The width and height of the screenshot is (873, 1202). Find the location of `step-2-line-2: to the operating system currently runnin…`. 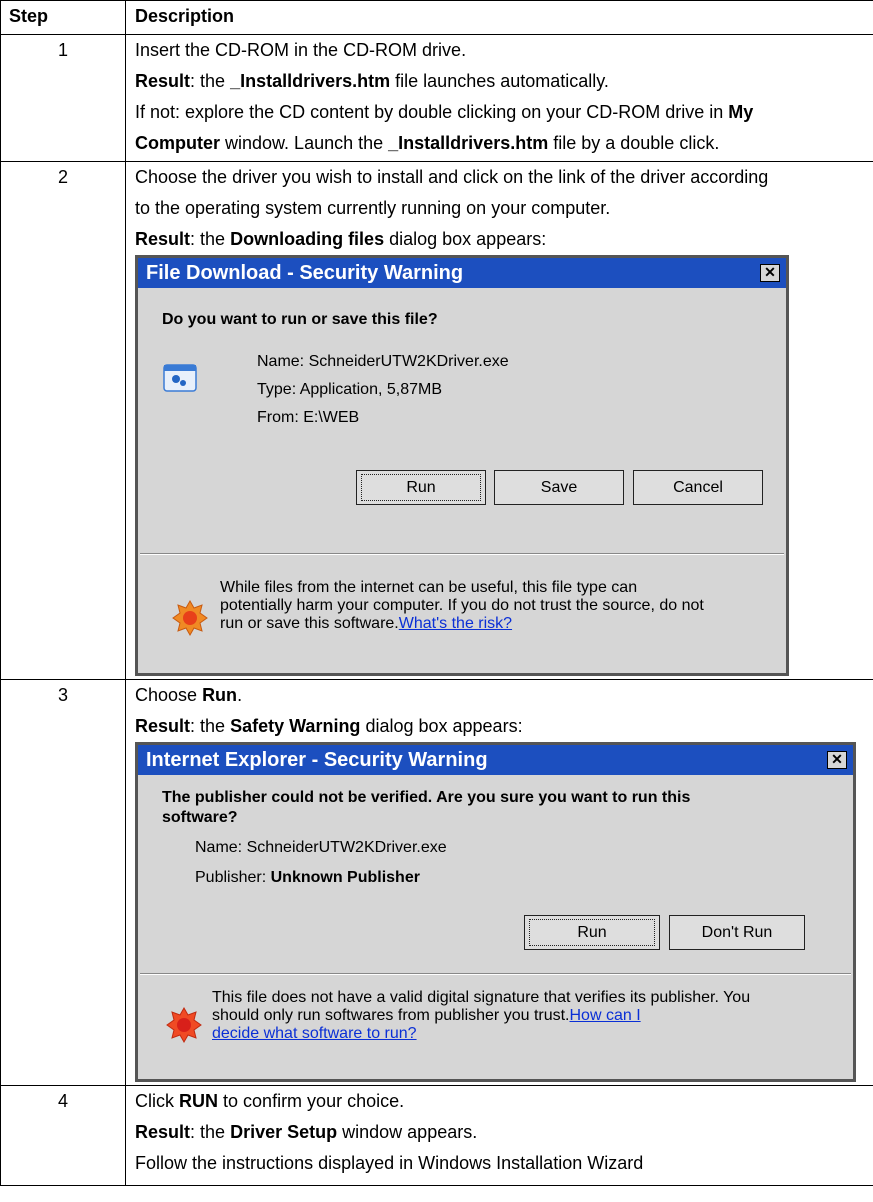

step-2-line-2: to the operating system currently runnin… is located at coordinates (373, 208).